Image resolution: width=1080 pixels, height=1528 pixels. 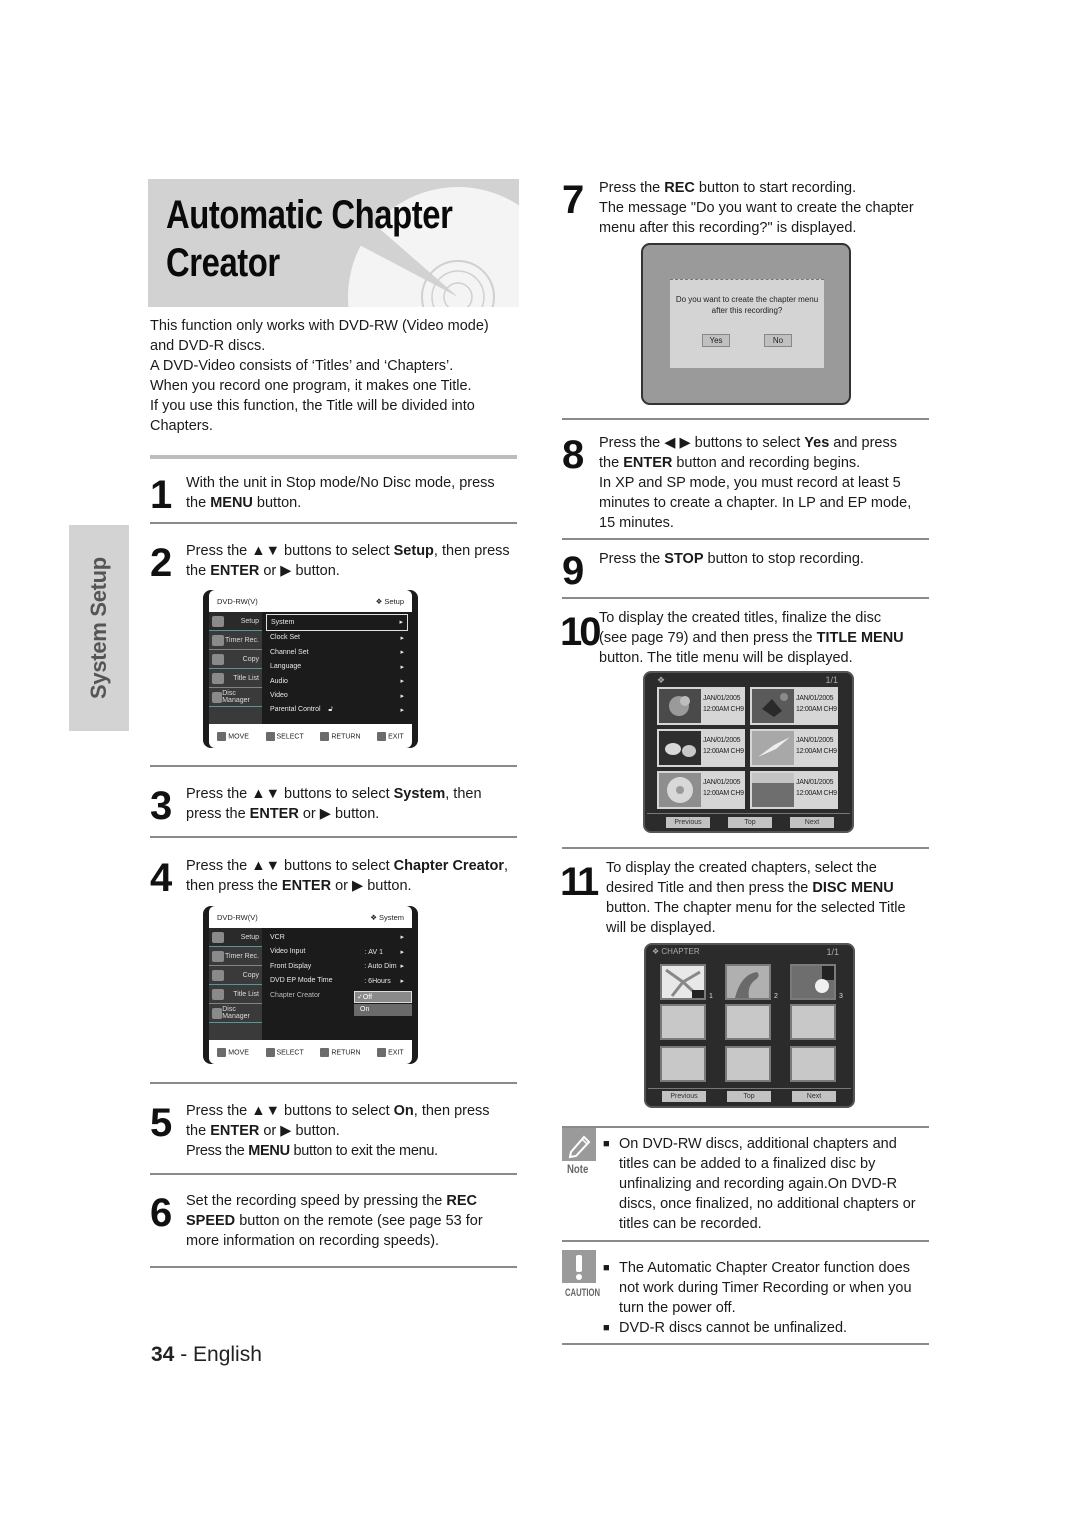 What do you see at coordinates (383, 997) in the screenshot?
I see `option-off: ✓Off` at bounding box center [383, 997].